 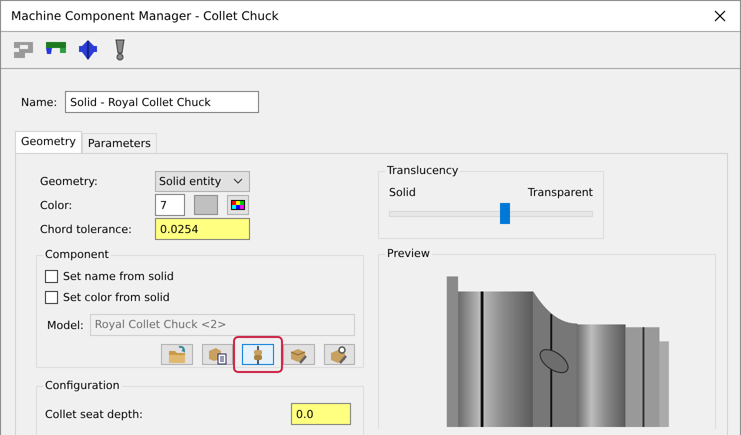 I want to click on color-label: Color:, so click(x=57, y=205).